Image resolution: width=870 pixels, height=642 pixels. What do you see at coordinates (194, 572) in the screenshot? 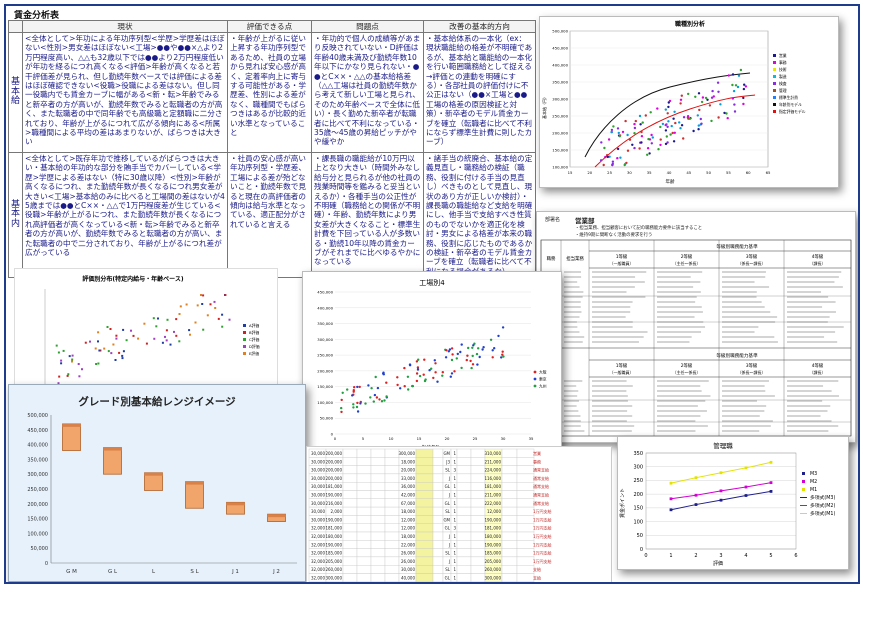
I see `x-tick-label: S L` at bounding box center [194, 572].